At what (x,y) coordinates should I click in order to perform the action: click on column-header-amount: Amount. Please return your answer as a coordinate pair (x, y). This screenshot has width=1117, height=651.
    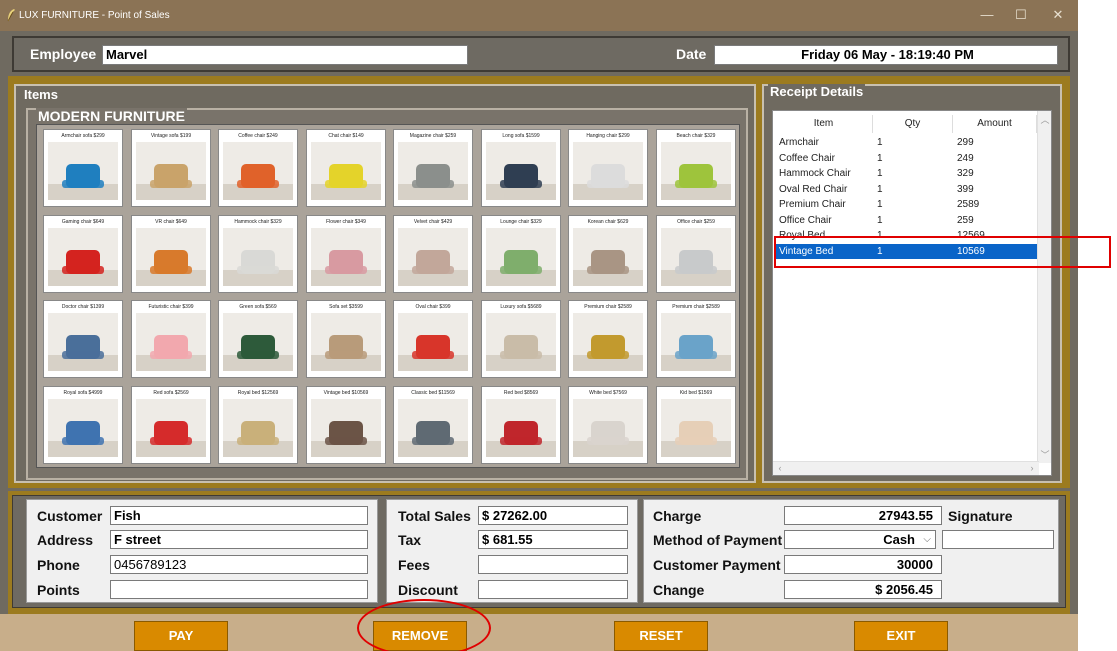
    Looking at the image, I should click on (995, 124).